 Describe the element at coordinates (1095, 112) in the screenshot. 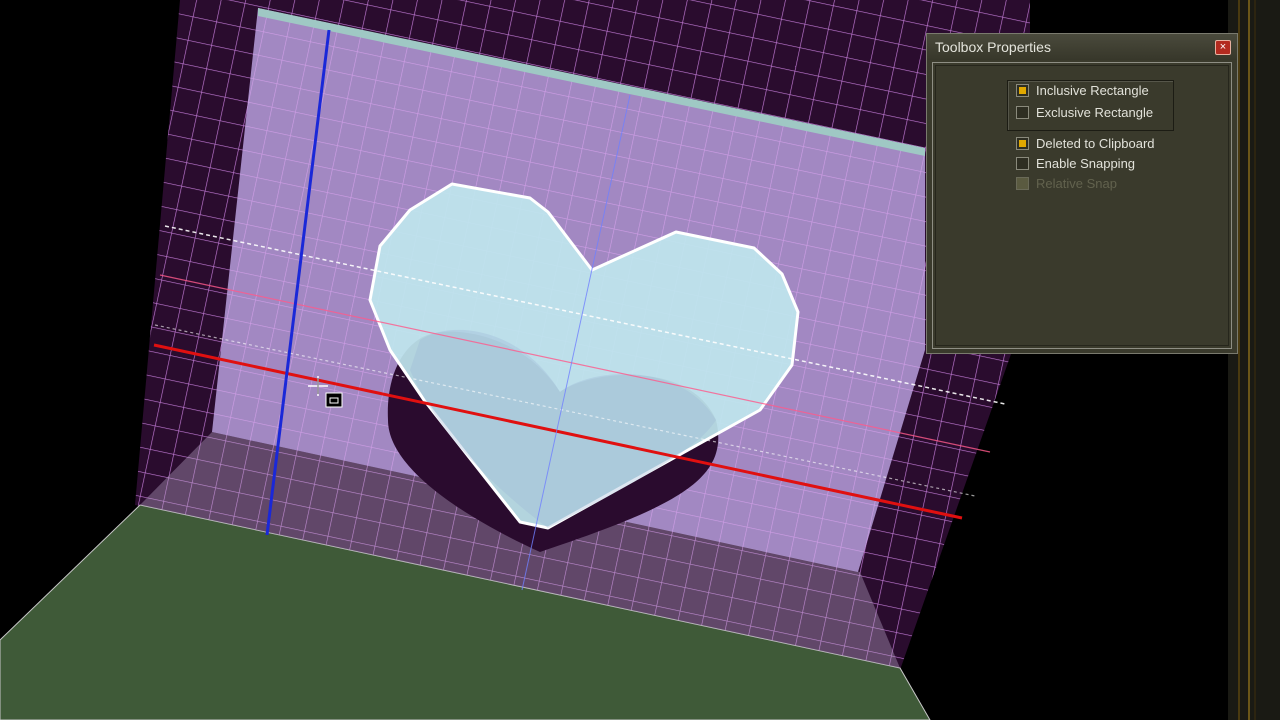

I see `option-label: Exclusive Rectangle` at that location.